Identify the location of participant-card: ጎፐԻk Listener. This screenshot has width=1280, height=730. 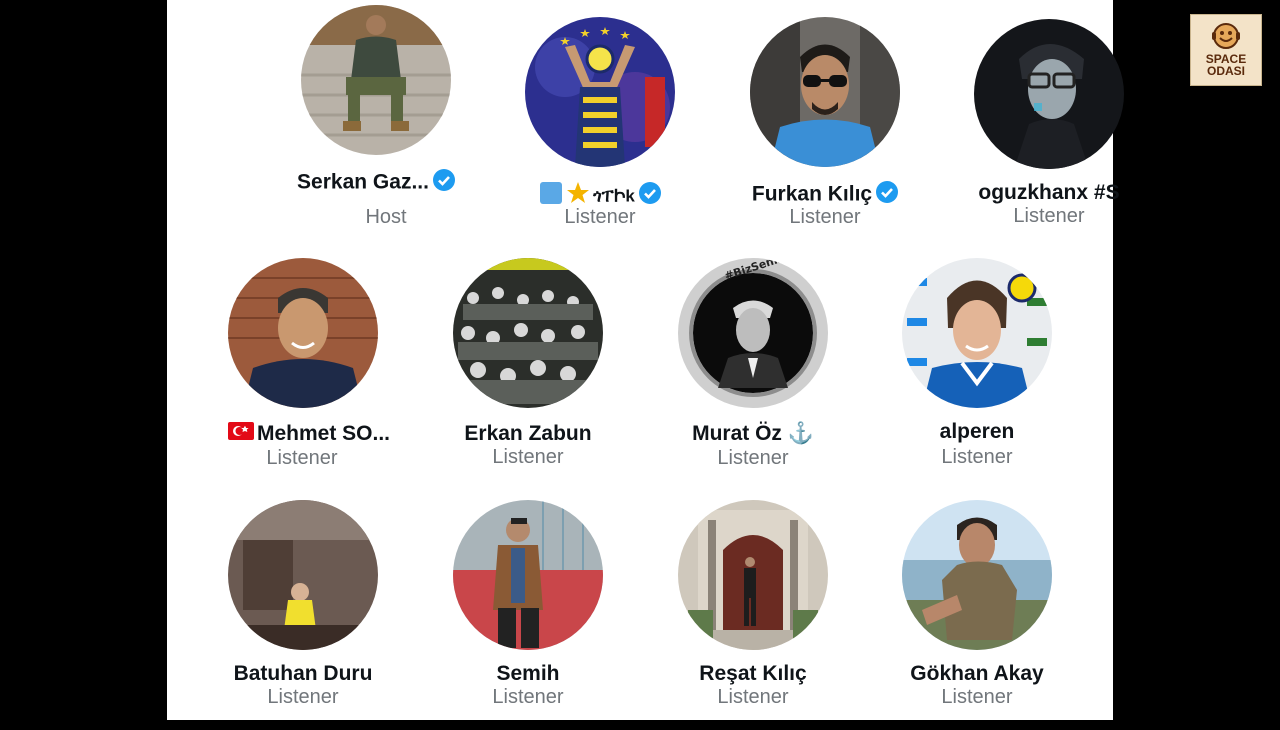
(600, 132).